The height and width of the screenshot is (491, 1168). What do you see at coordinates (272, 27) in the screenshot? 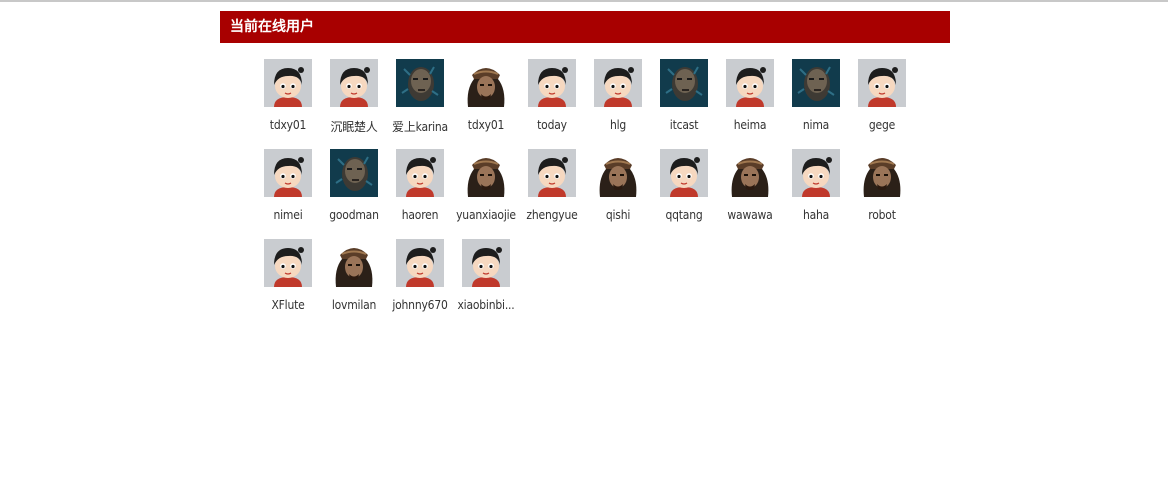
I see `panel-title: 当前在线用户` at bounding box center [272, 27].